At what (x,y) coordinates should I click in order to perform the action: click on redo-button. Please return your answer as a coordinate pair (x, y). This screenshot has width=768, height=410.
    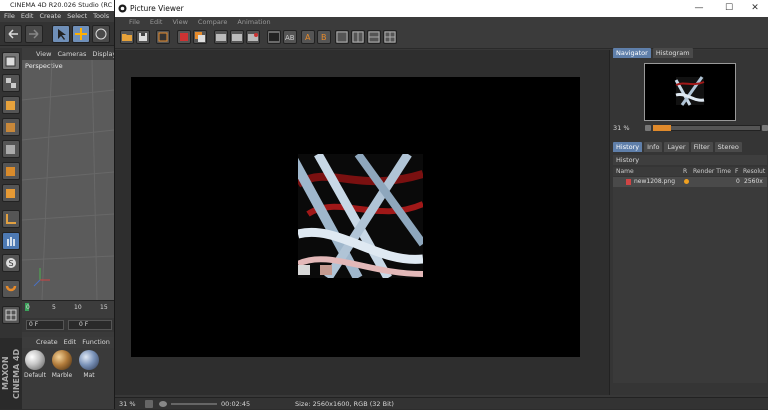
    Looking at the image, I should click on (34, 34).